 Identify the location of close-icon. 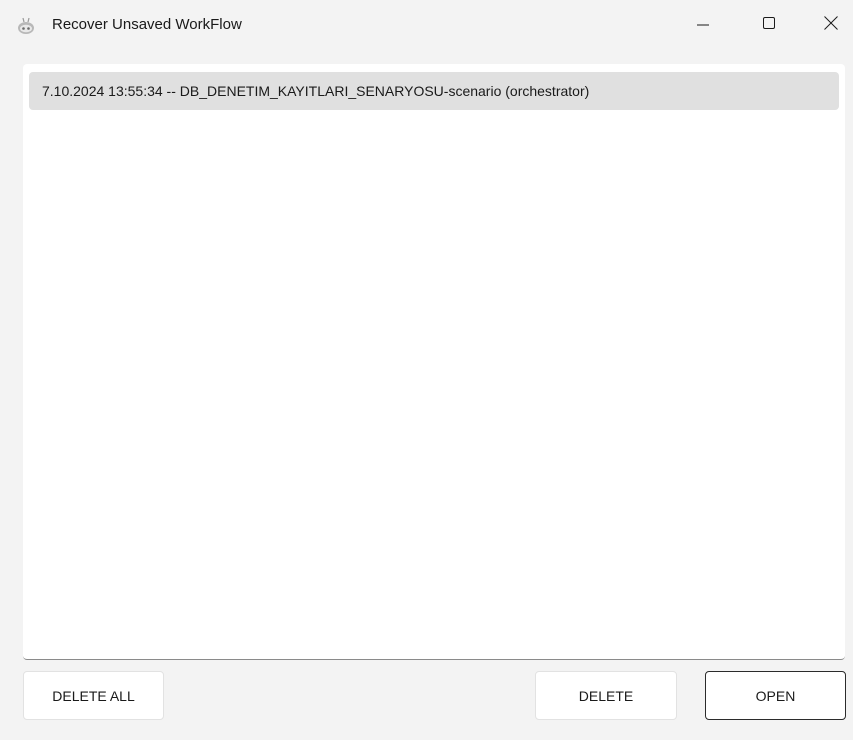
(831, 25).